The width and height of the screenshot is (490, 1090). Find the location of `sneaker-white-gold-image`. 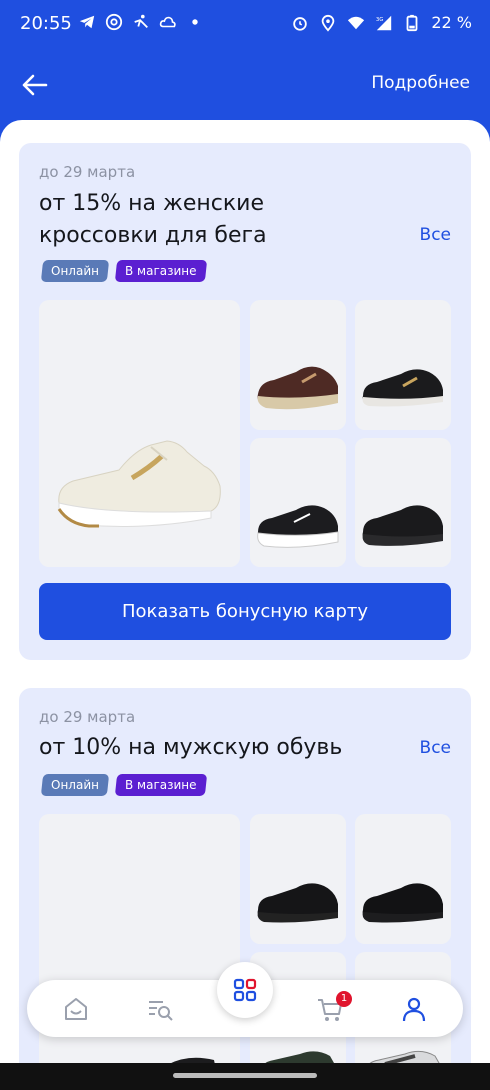

sneaker-white-gold-image is located at coordinates (139, 484).